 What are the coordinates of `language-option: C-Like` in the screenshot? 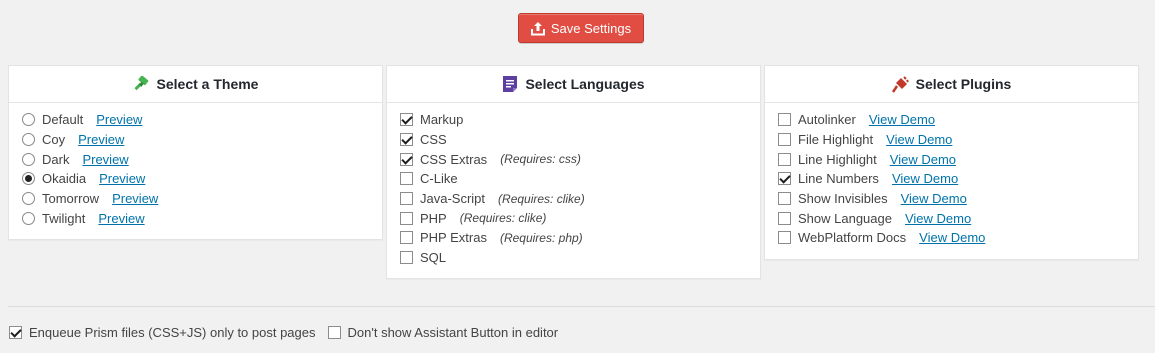 It's located at (580, 179).